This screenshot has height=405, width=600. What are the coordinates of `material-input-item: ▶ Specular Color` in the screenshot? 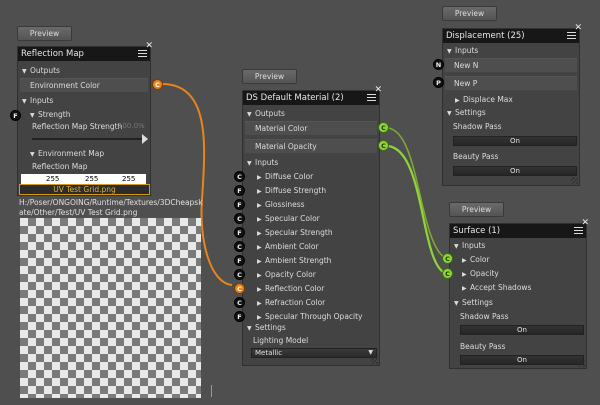 It's located at (288, 219).